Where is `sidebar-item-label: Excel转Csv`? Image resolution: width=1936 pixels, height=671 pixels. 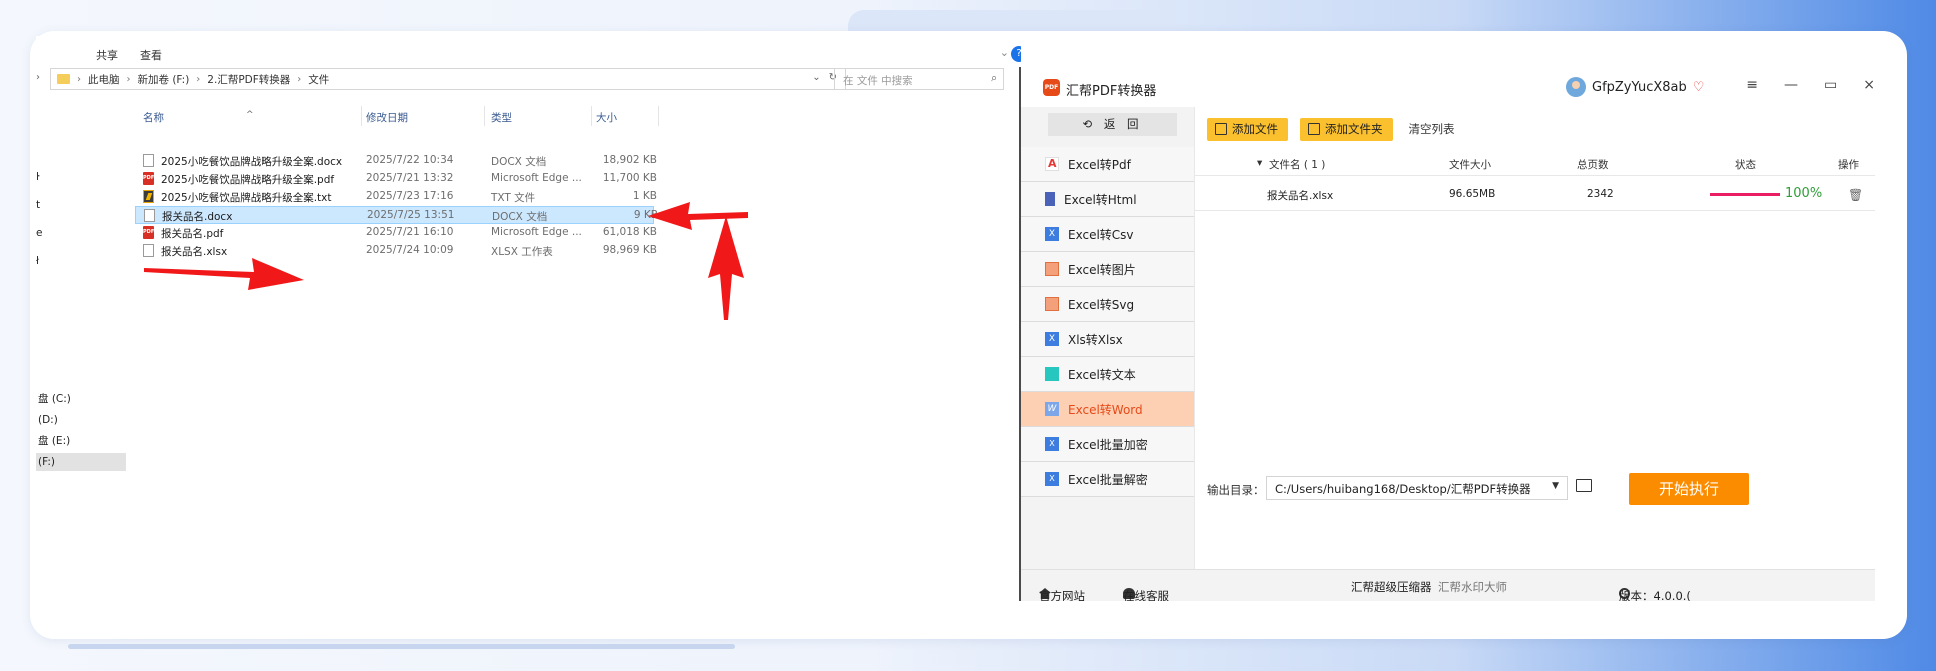
sidebar-item-label: Excel转Csv is located at coordinates (1101, 234).